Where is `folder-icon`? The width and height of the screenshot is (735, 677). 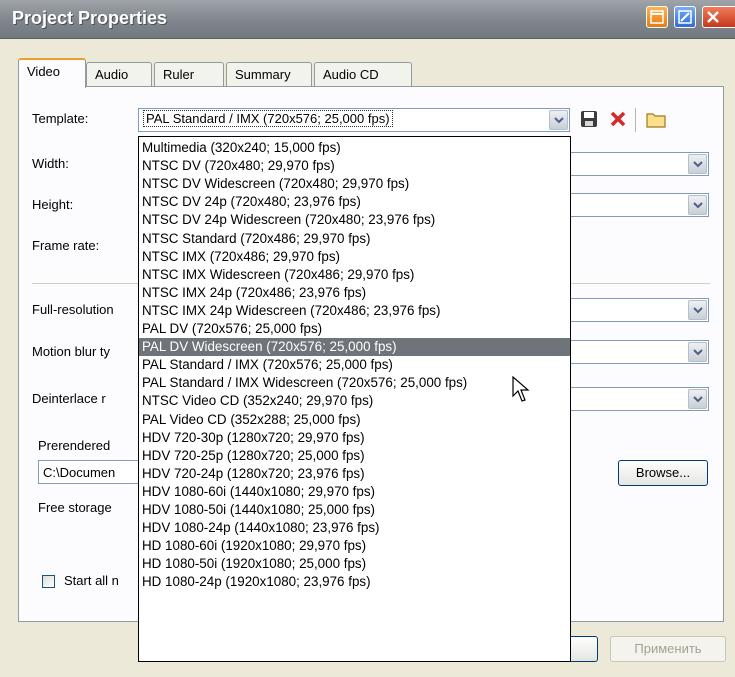
folder-icon is located at coordinates (656, 119).